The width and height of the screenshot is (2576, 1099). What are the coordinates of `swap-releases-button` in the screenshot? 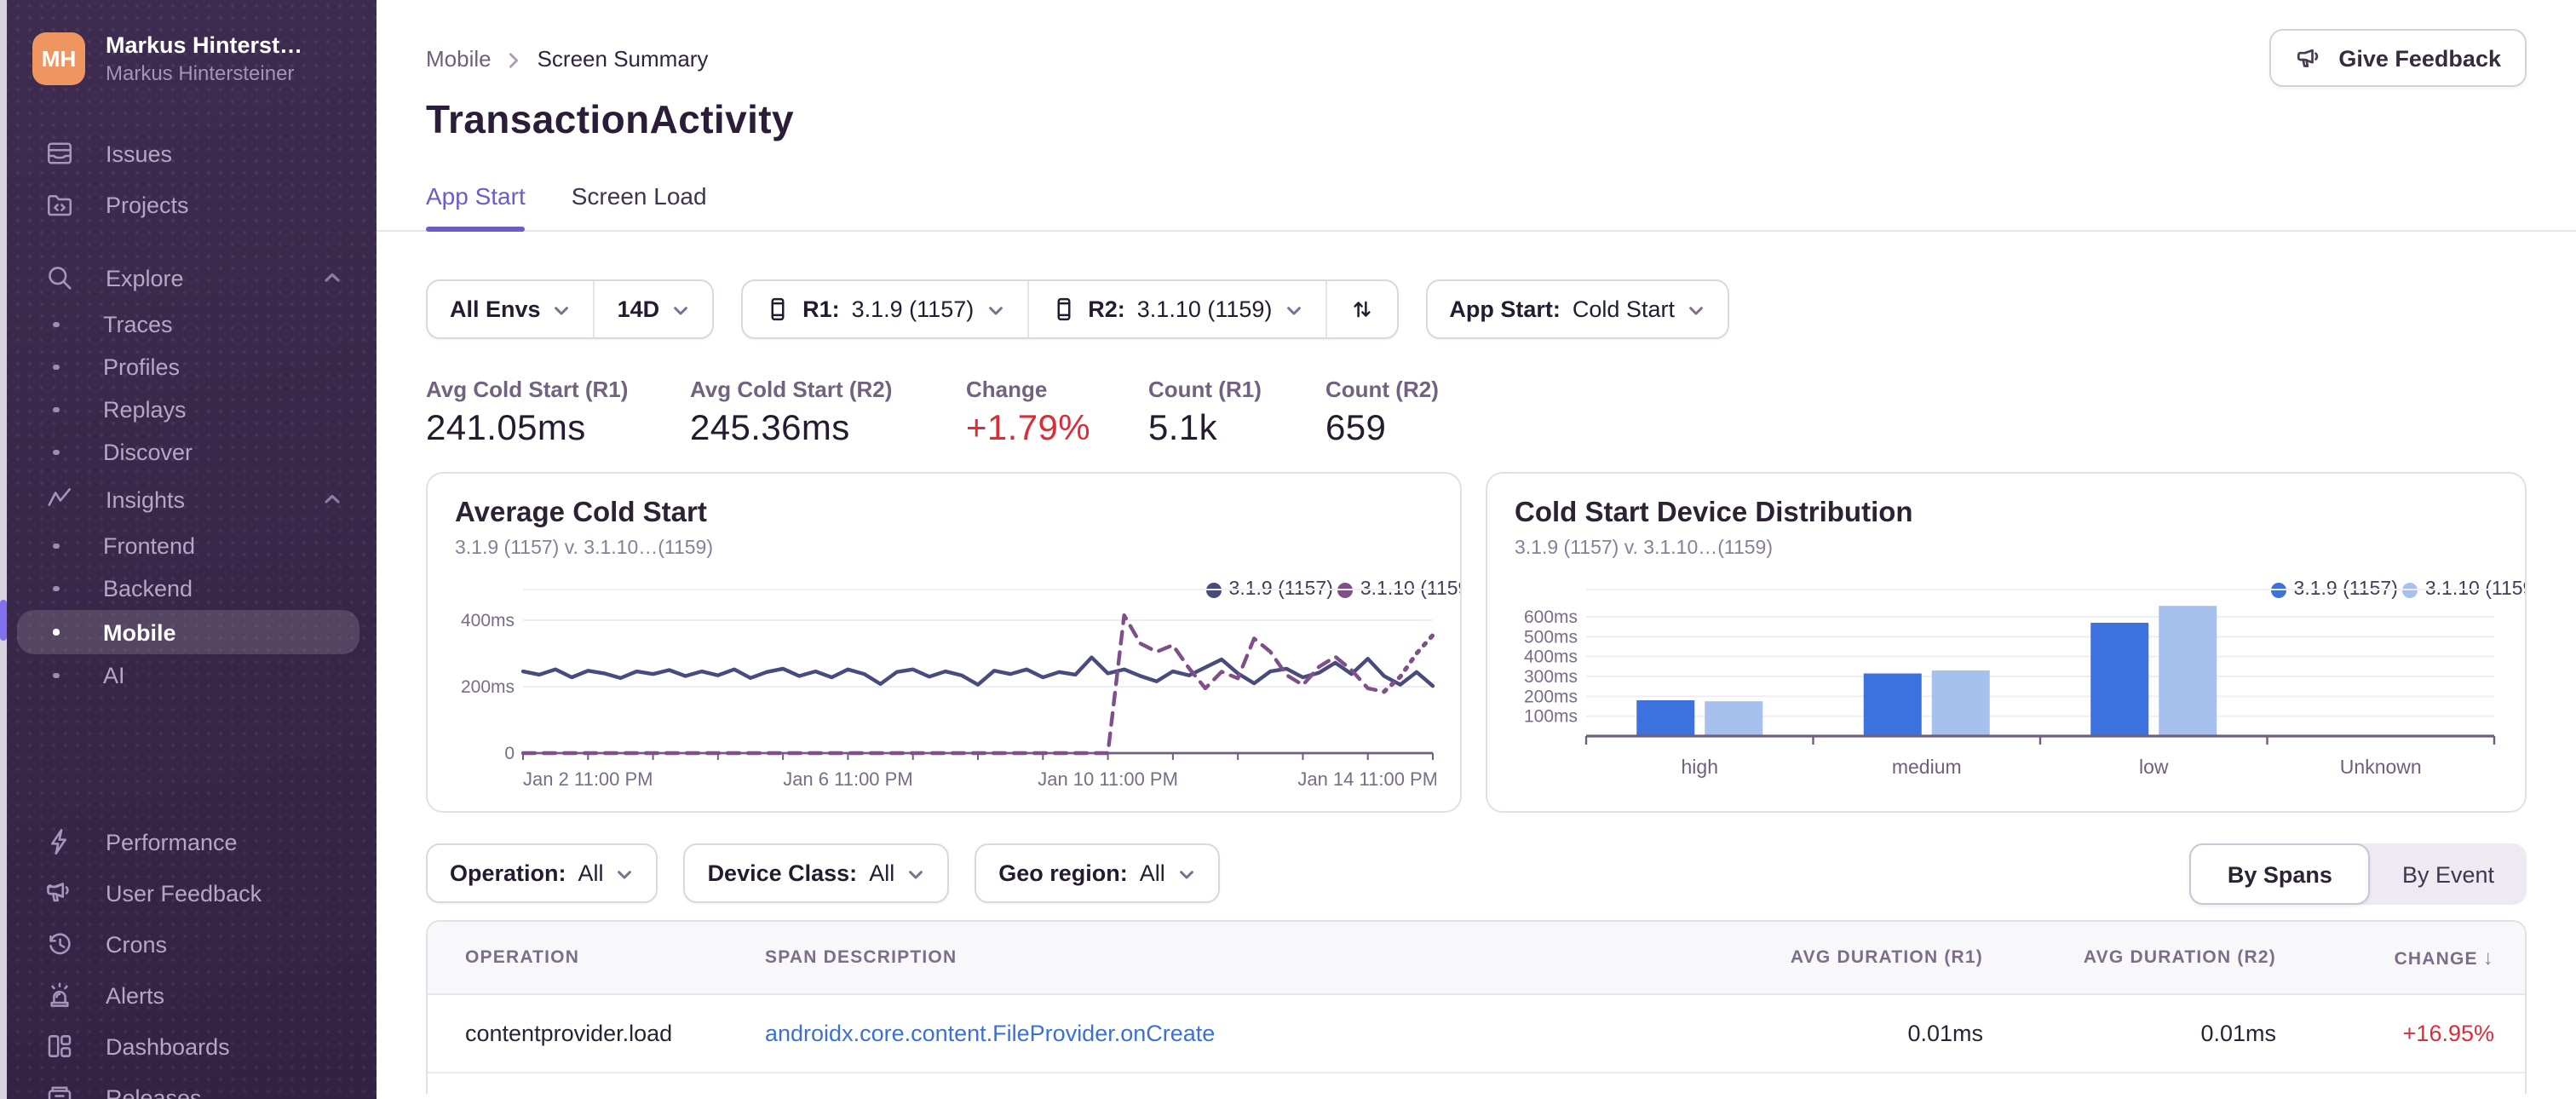 It's located at (1360, 309).